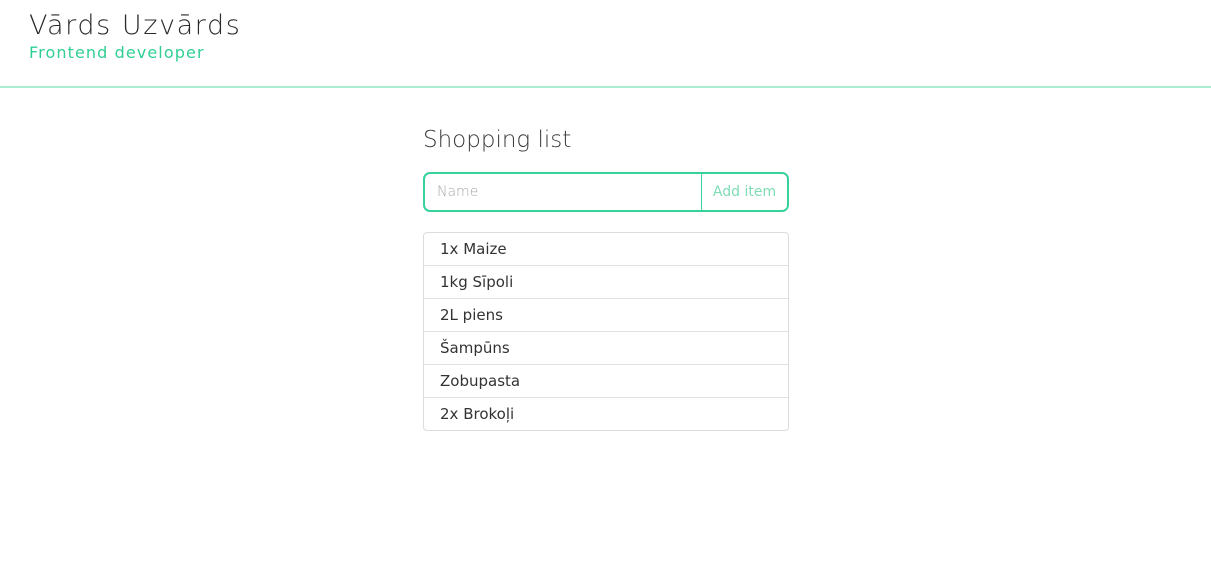 This screenshot has width=1211, height=585. What do you see at coordinates (606, 380) in the screenshot?
I see `list-item: Zobupasta` at bounding box center [606, 380].